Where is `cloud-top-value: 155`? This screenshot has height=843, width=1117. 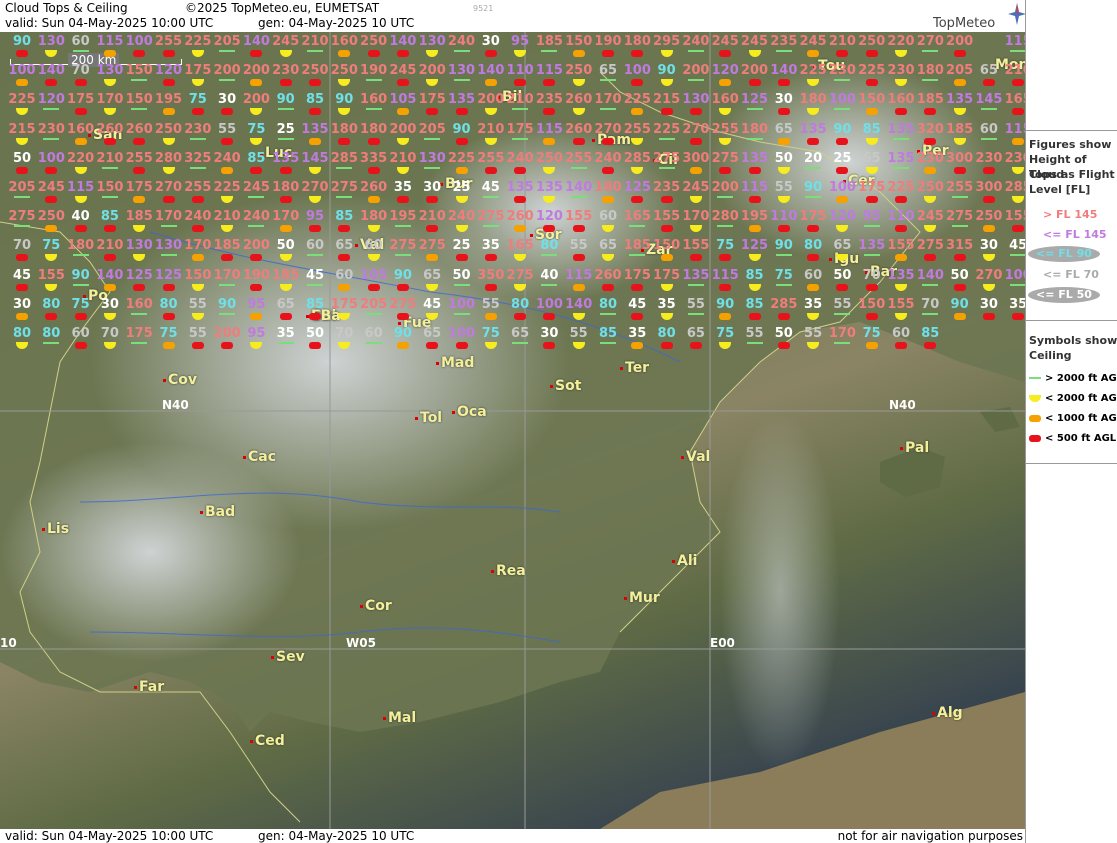 cloud-top-value: 155 is located at coordinates (901, 246).